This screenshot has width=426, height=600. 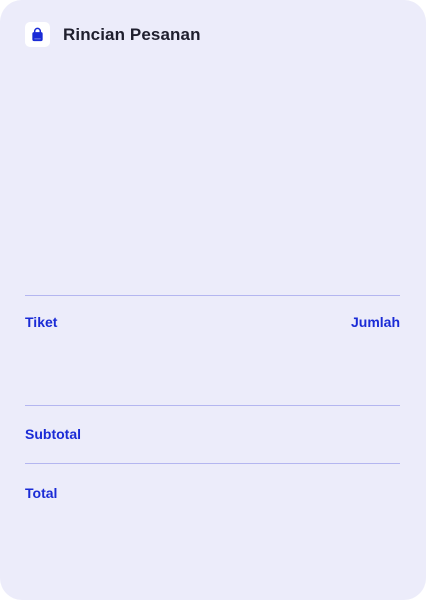 I want to click on divider-bottom, so click(x=212, y=463).